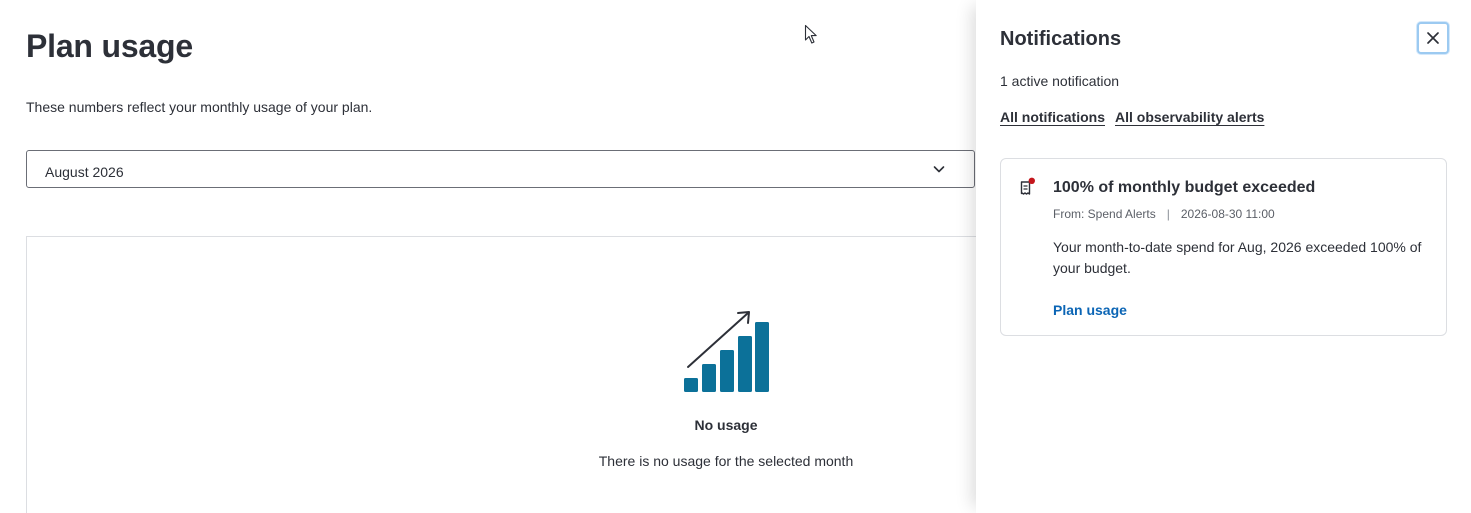  Describe the element at coordinates (1164, 214) in the screenshot. I see `notification-meta: From: Spend Alerts | 2026-08-30 11:00` at that location.